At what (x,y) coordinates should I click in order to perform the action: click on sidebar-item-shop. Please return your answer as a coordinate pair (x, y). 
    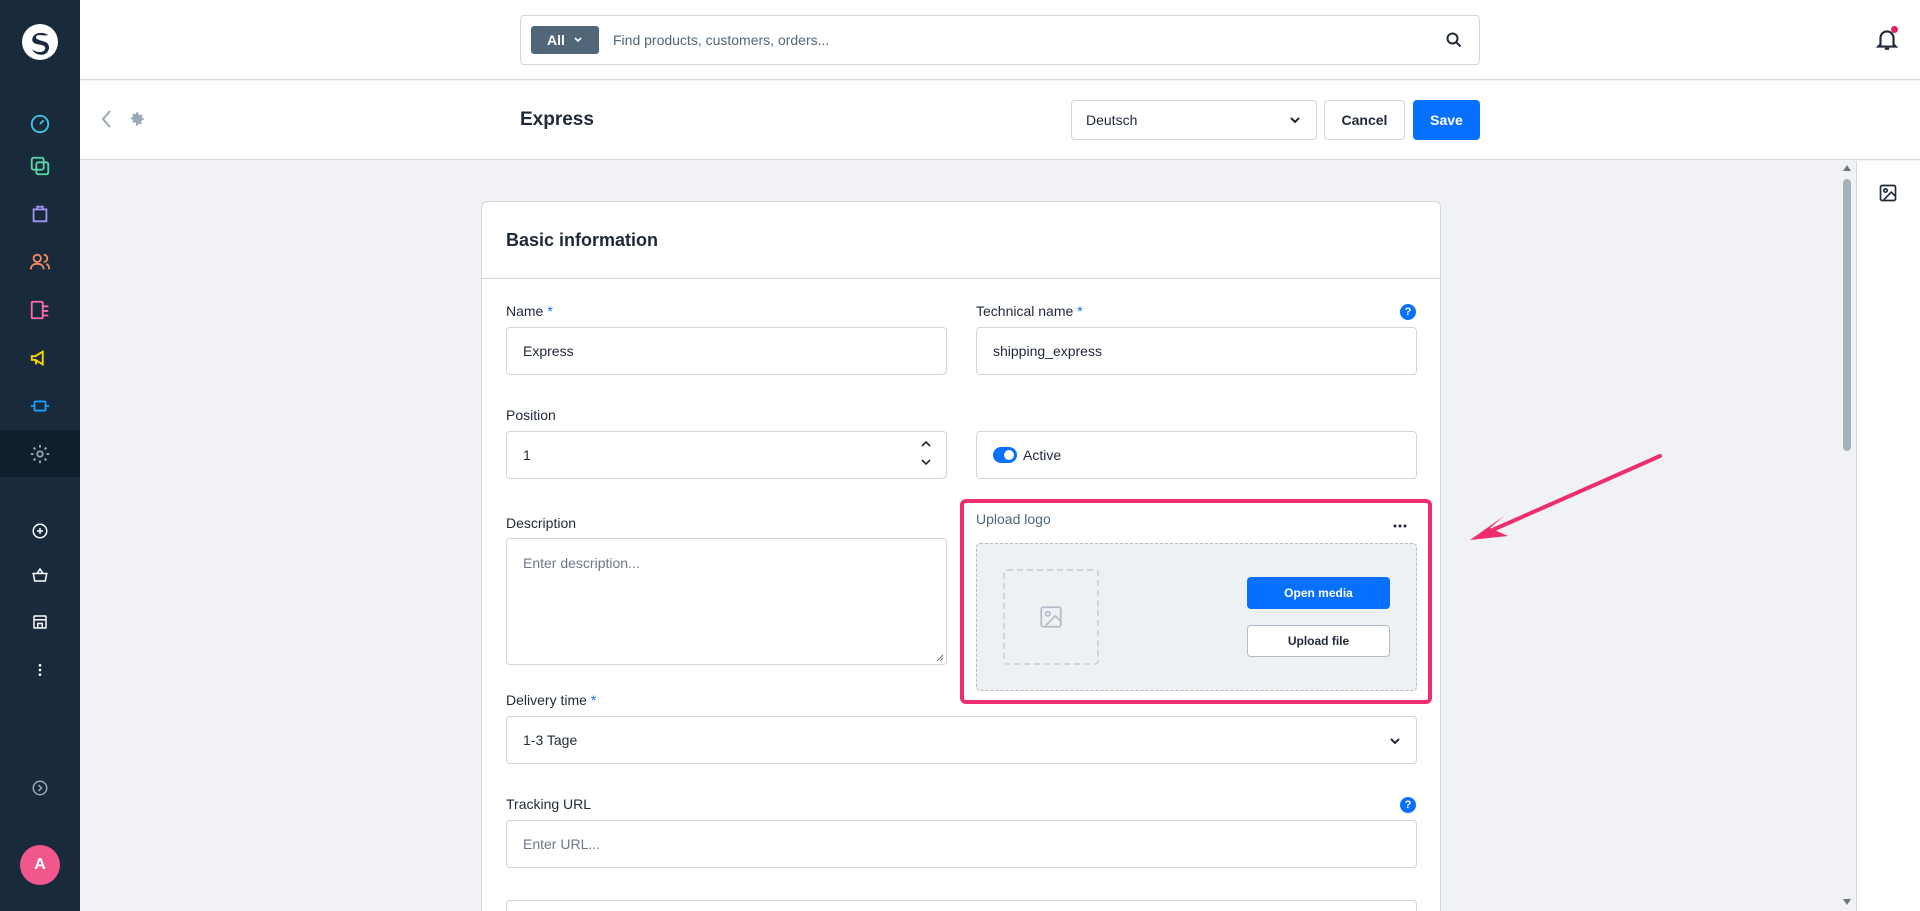
    Looking at the image, I should click on (40, 621).